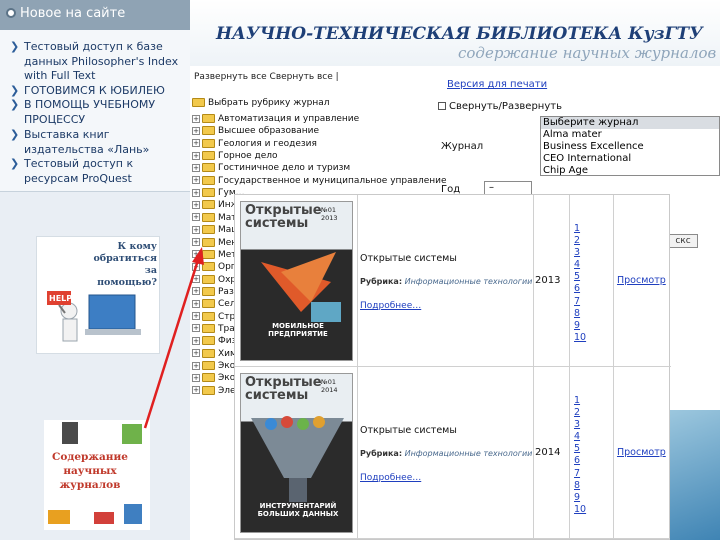 This screenshot has width=720, height=540. What do you see at coordinates (61, 298) in the screenshot?
I see `help-sign: HELP` at bounding box center [61, 298].